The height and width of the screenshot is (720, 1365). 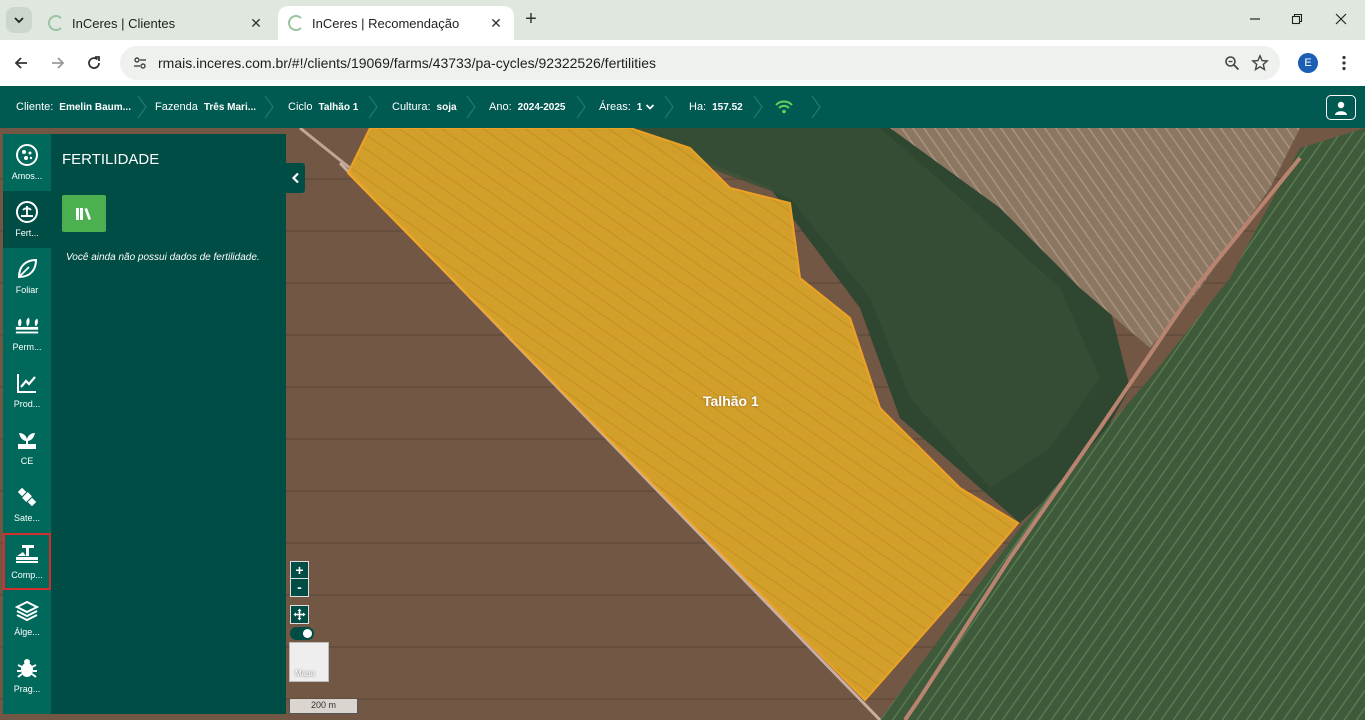 I want to click on permanent-crop-icon, so click(x=27, y=326).